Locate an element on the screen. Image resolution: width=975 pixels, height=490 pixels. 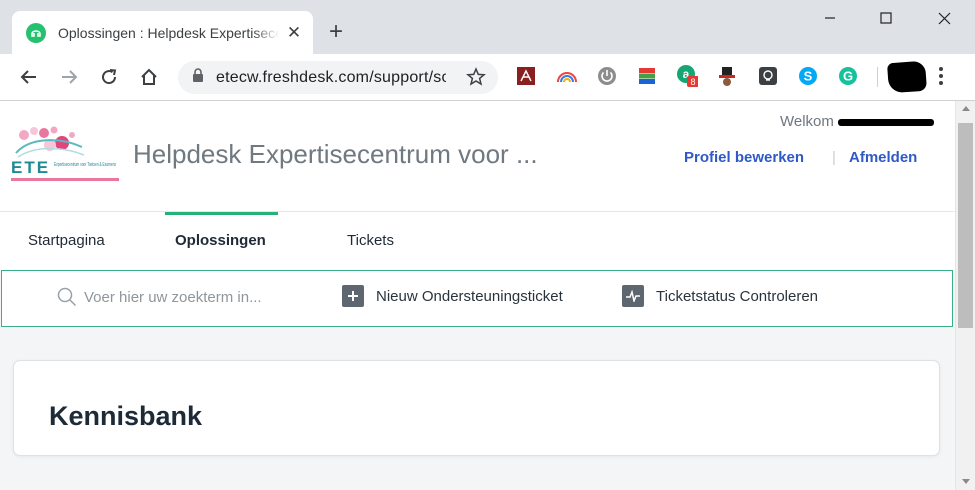
maximize-icon is located at coordinates (886, 18).